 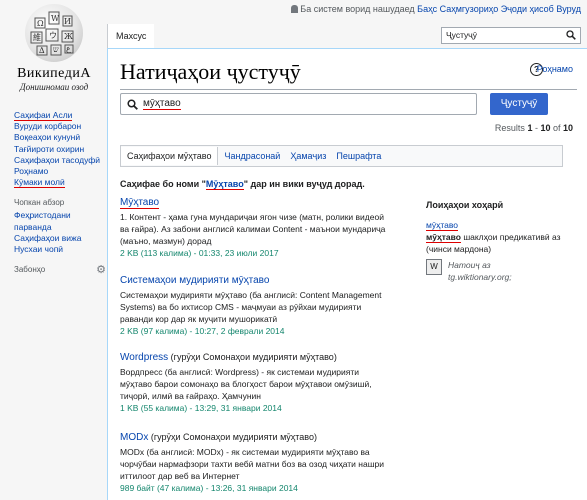 What do you see at coordinates (43, 115) in the screenshot?
I see `sidebar-item-main-page: Саҳифаи Асли` at bounding box center [43, 115].